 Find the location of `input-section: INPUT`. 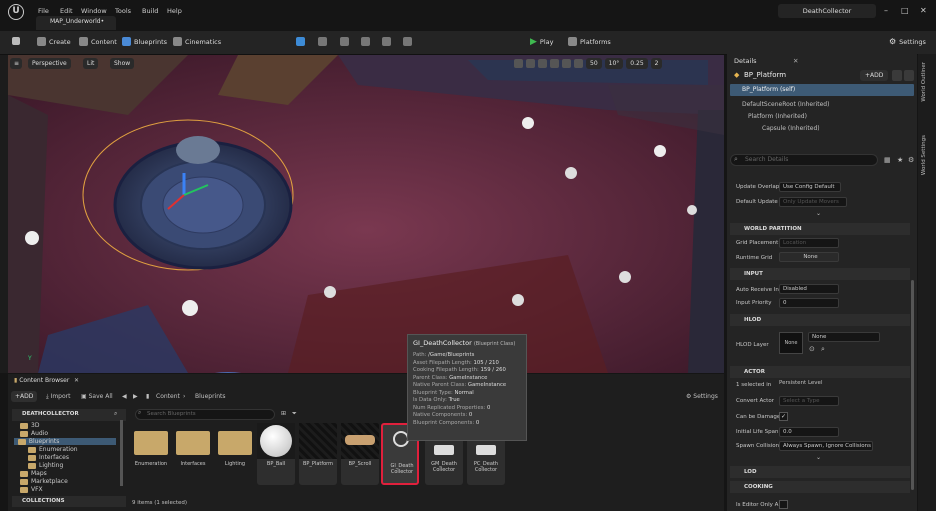

input-section: INPUT is located at coordinates (820, 274).